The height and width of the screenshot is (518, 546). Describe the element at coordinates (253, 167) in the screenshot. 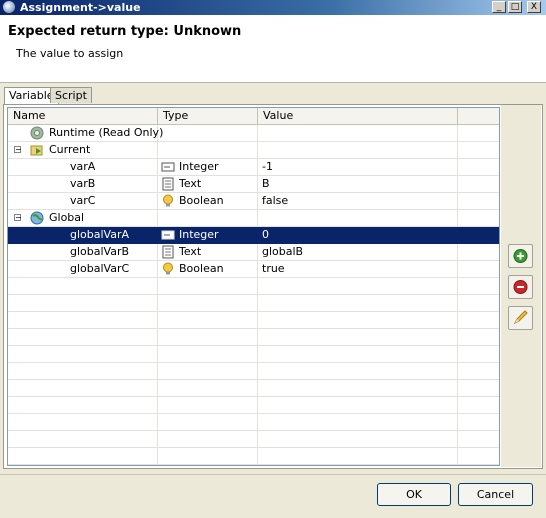

I see `table-row: varA Integer -1` at that location.